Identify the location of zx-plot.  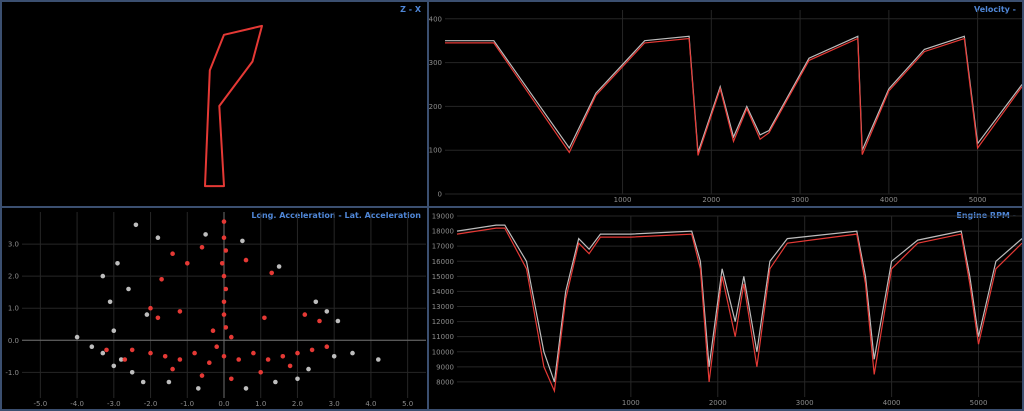
(233, 106).